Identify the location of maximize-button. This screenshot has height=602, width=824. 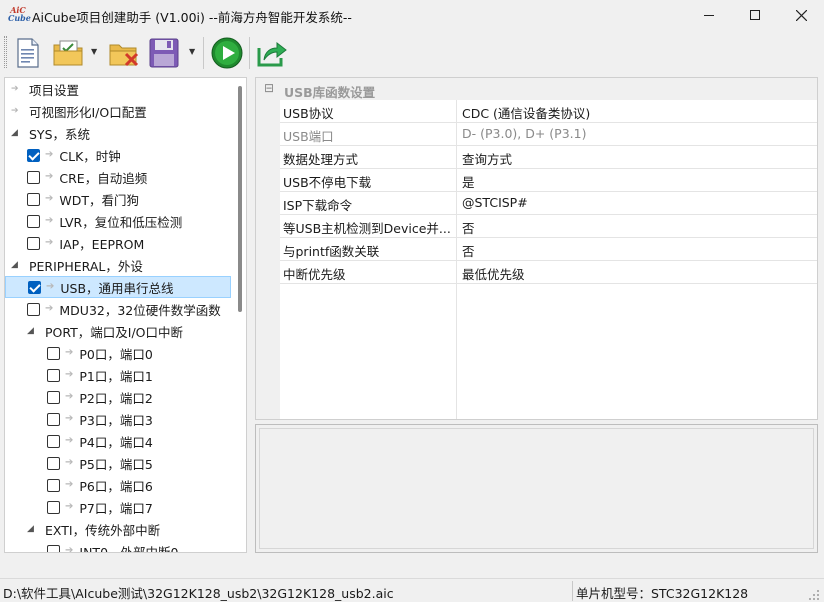
(755, 15).